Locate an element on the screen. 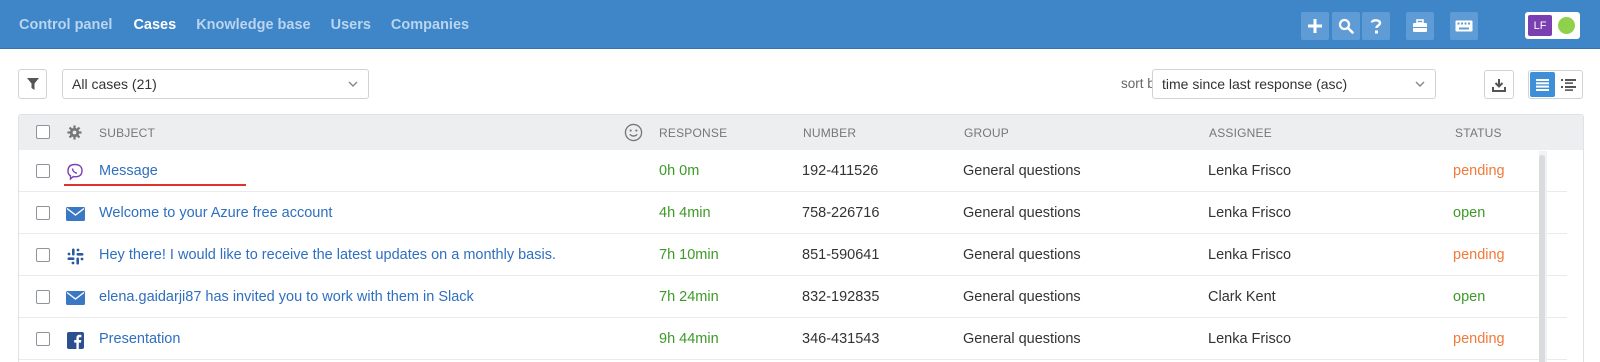  list-view-button is located at coordinates (1542, 84).